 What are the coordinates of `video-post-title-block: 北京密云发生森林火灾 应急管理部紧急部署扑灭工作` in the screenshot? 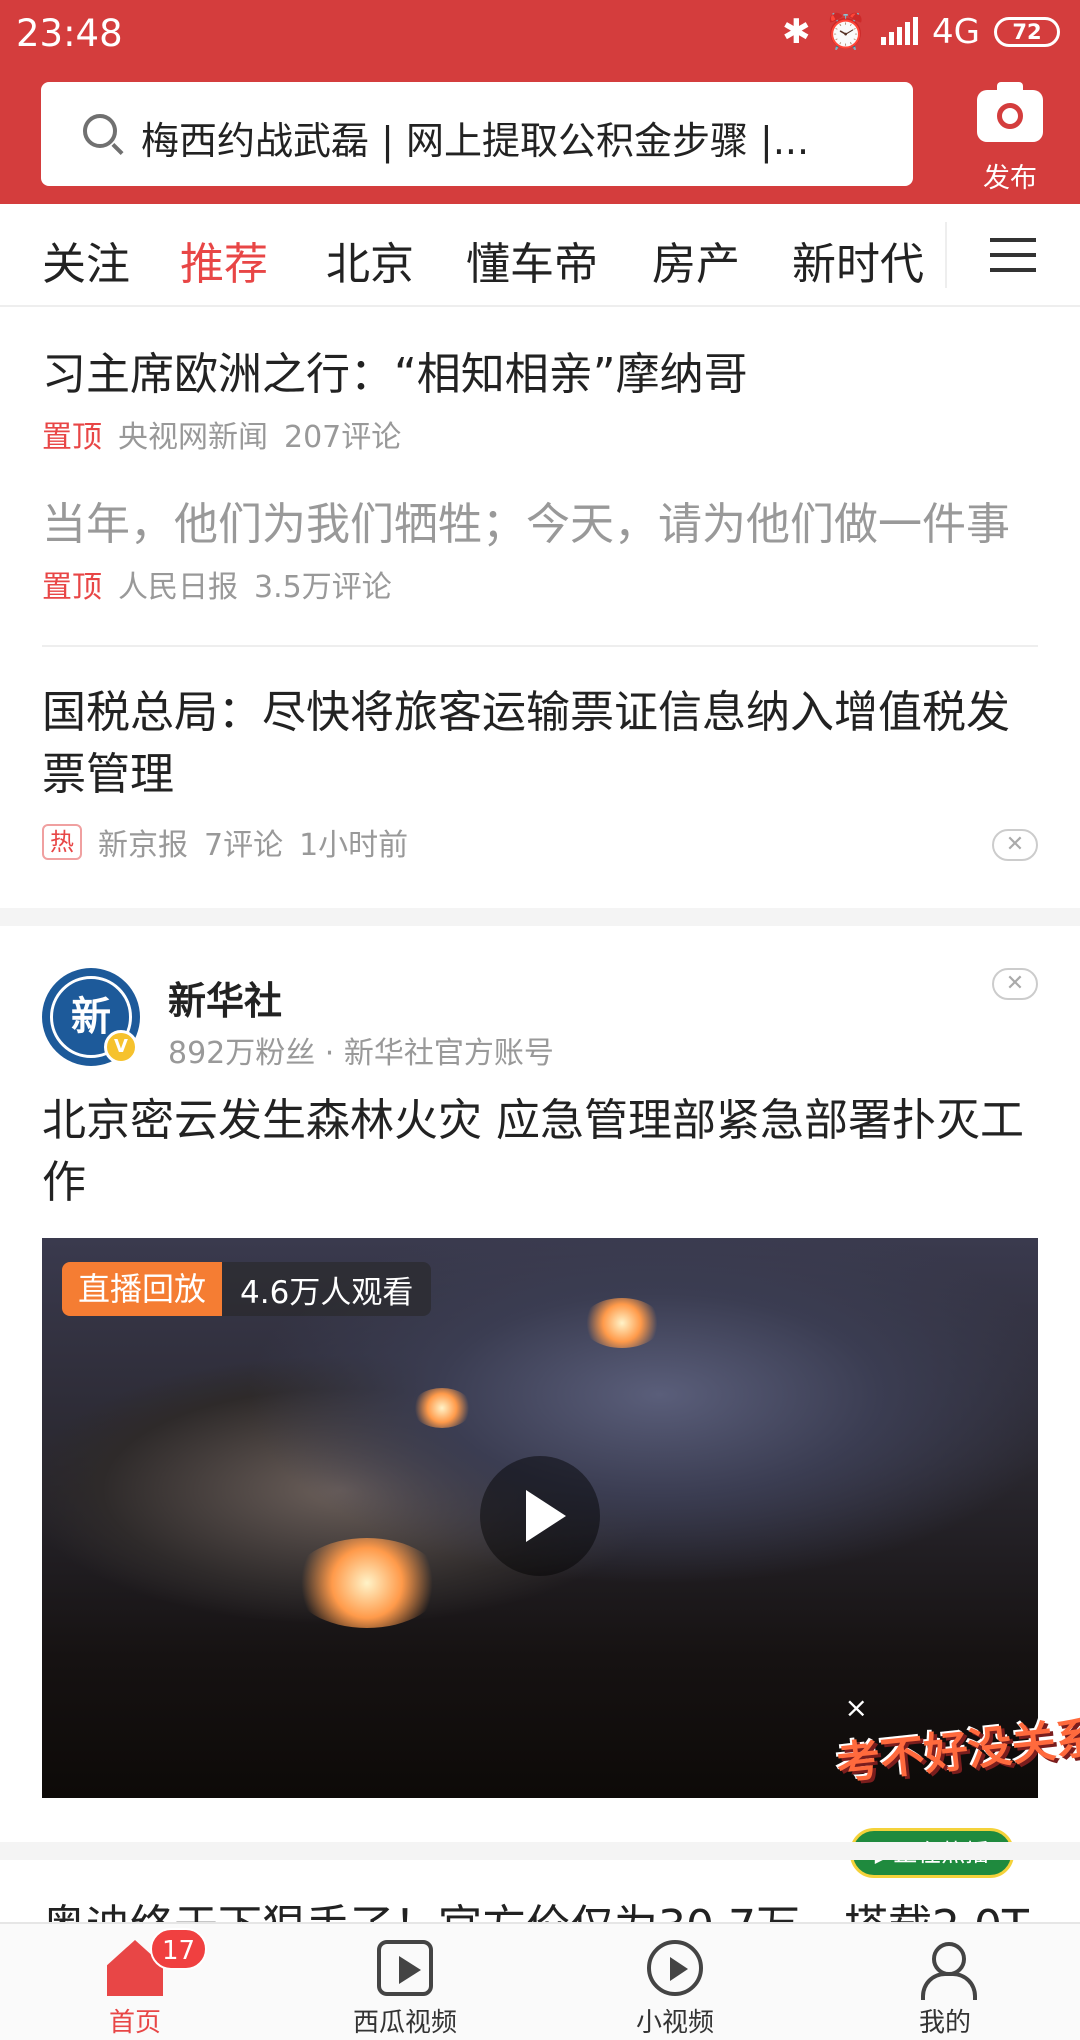 It's located at (540, 1152).